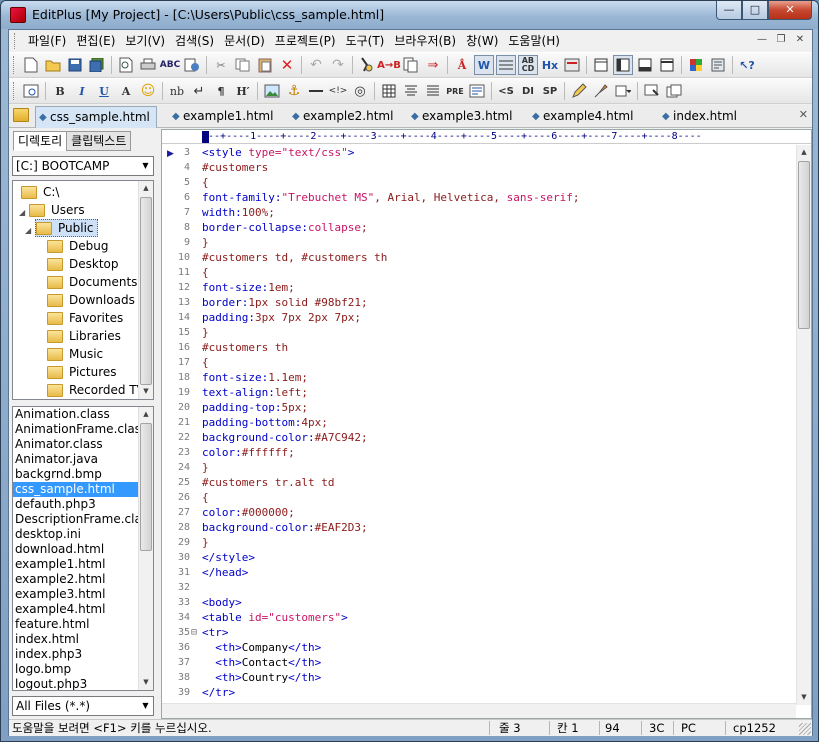  Describe the element at coordinates (97, 65) in the screenshot. I see `save-all-icon` at that location.